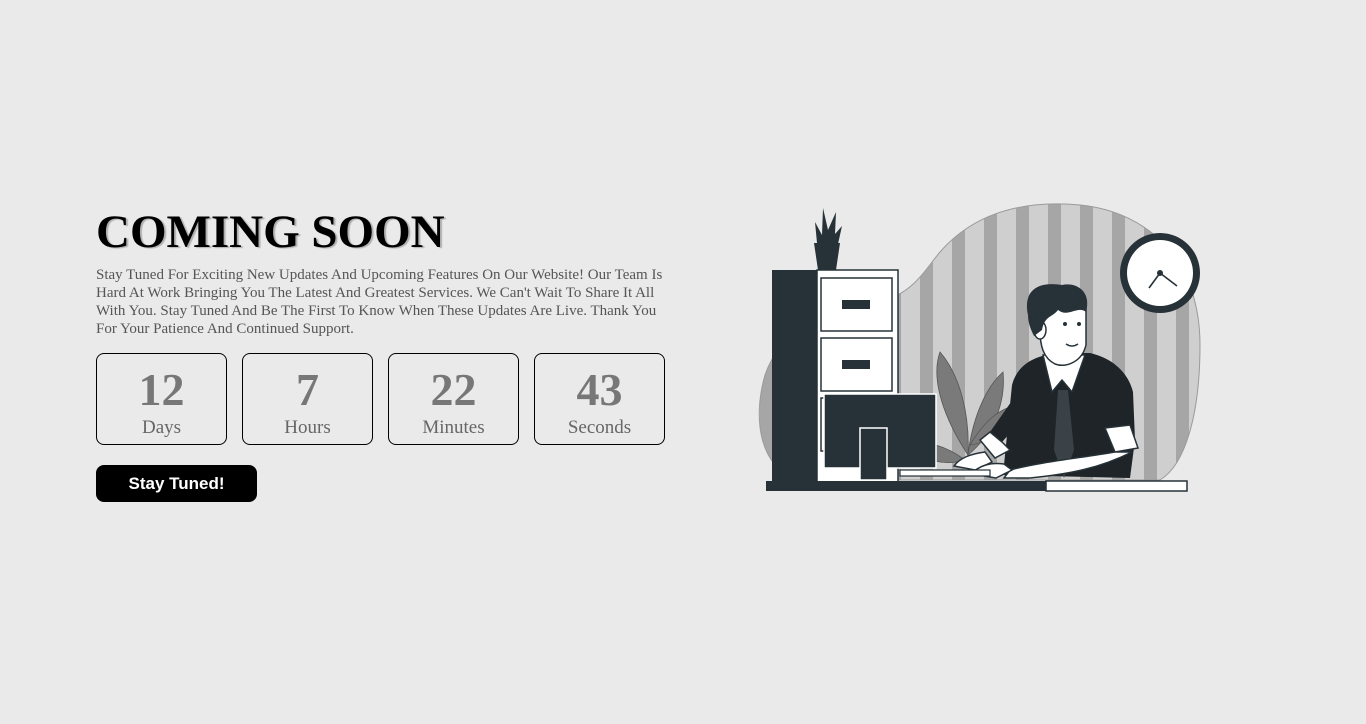 This screenshot has width=1366, height=724. Describe the element at coordinates (270, 232) in the screenshot. I see `page-title: COMING SOON` at that location.